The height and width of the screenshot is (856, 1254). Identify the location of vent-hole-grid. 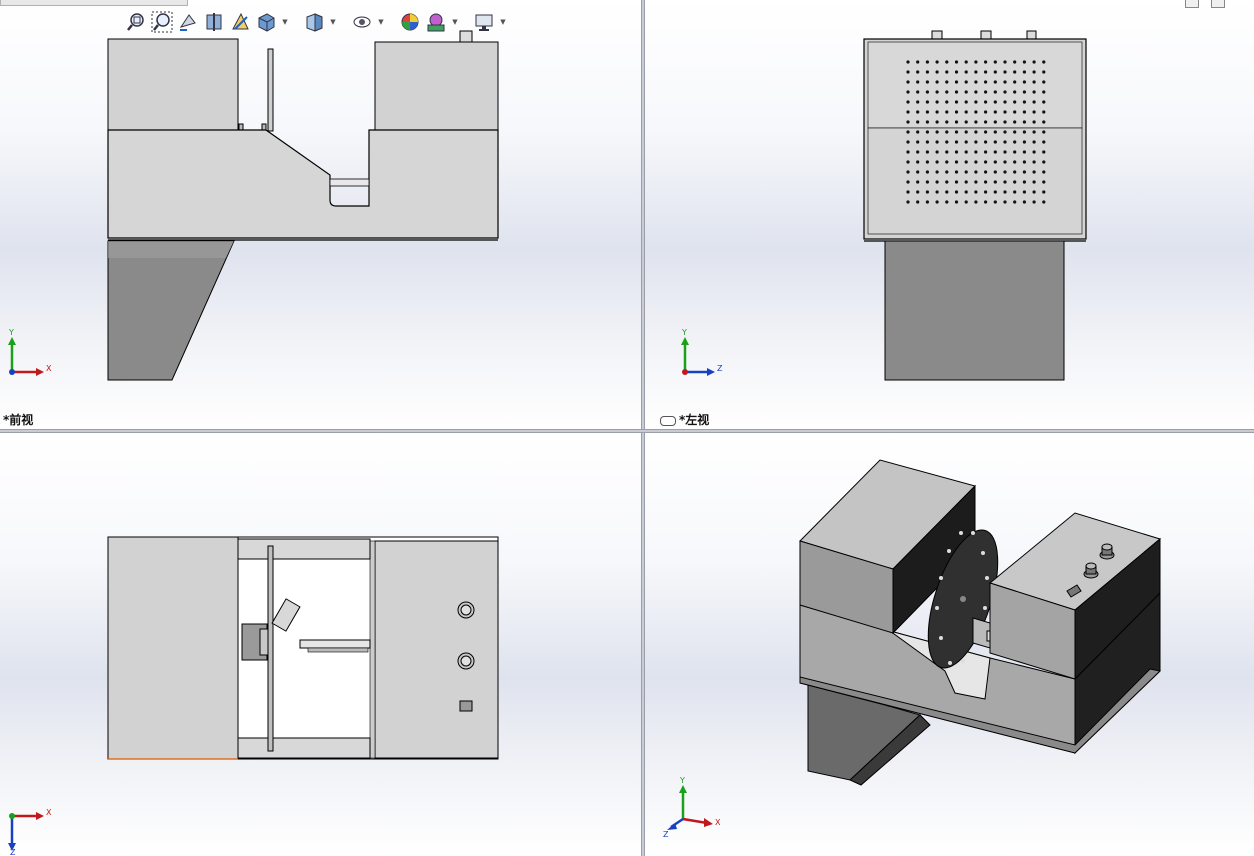
(976, 132).